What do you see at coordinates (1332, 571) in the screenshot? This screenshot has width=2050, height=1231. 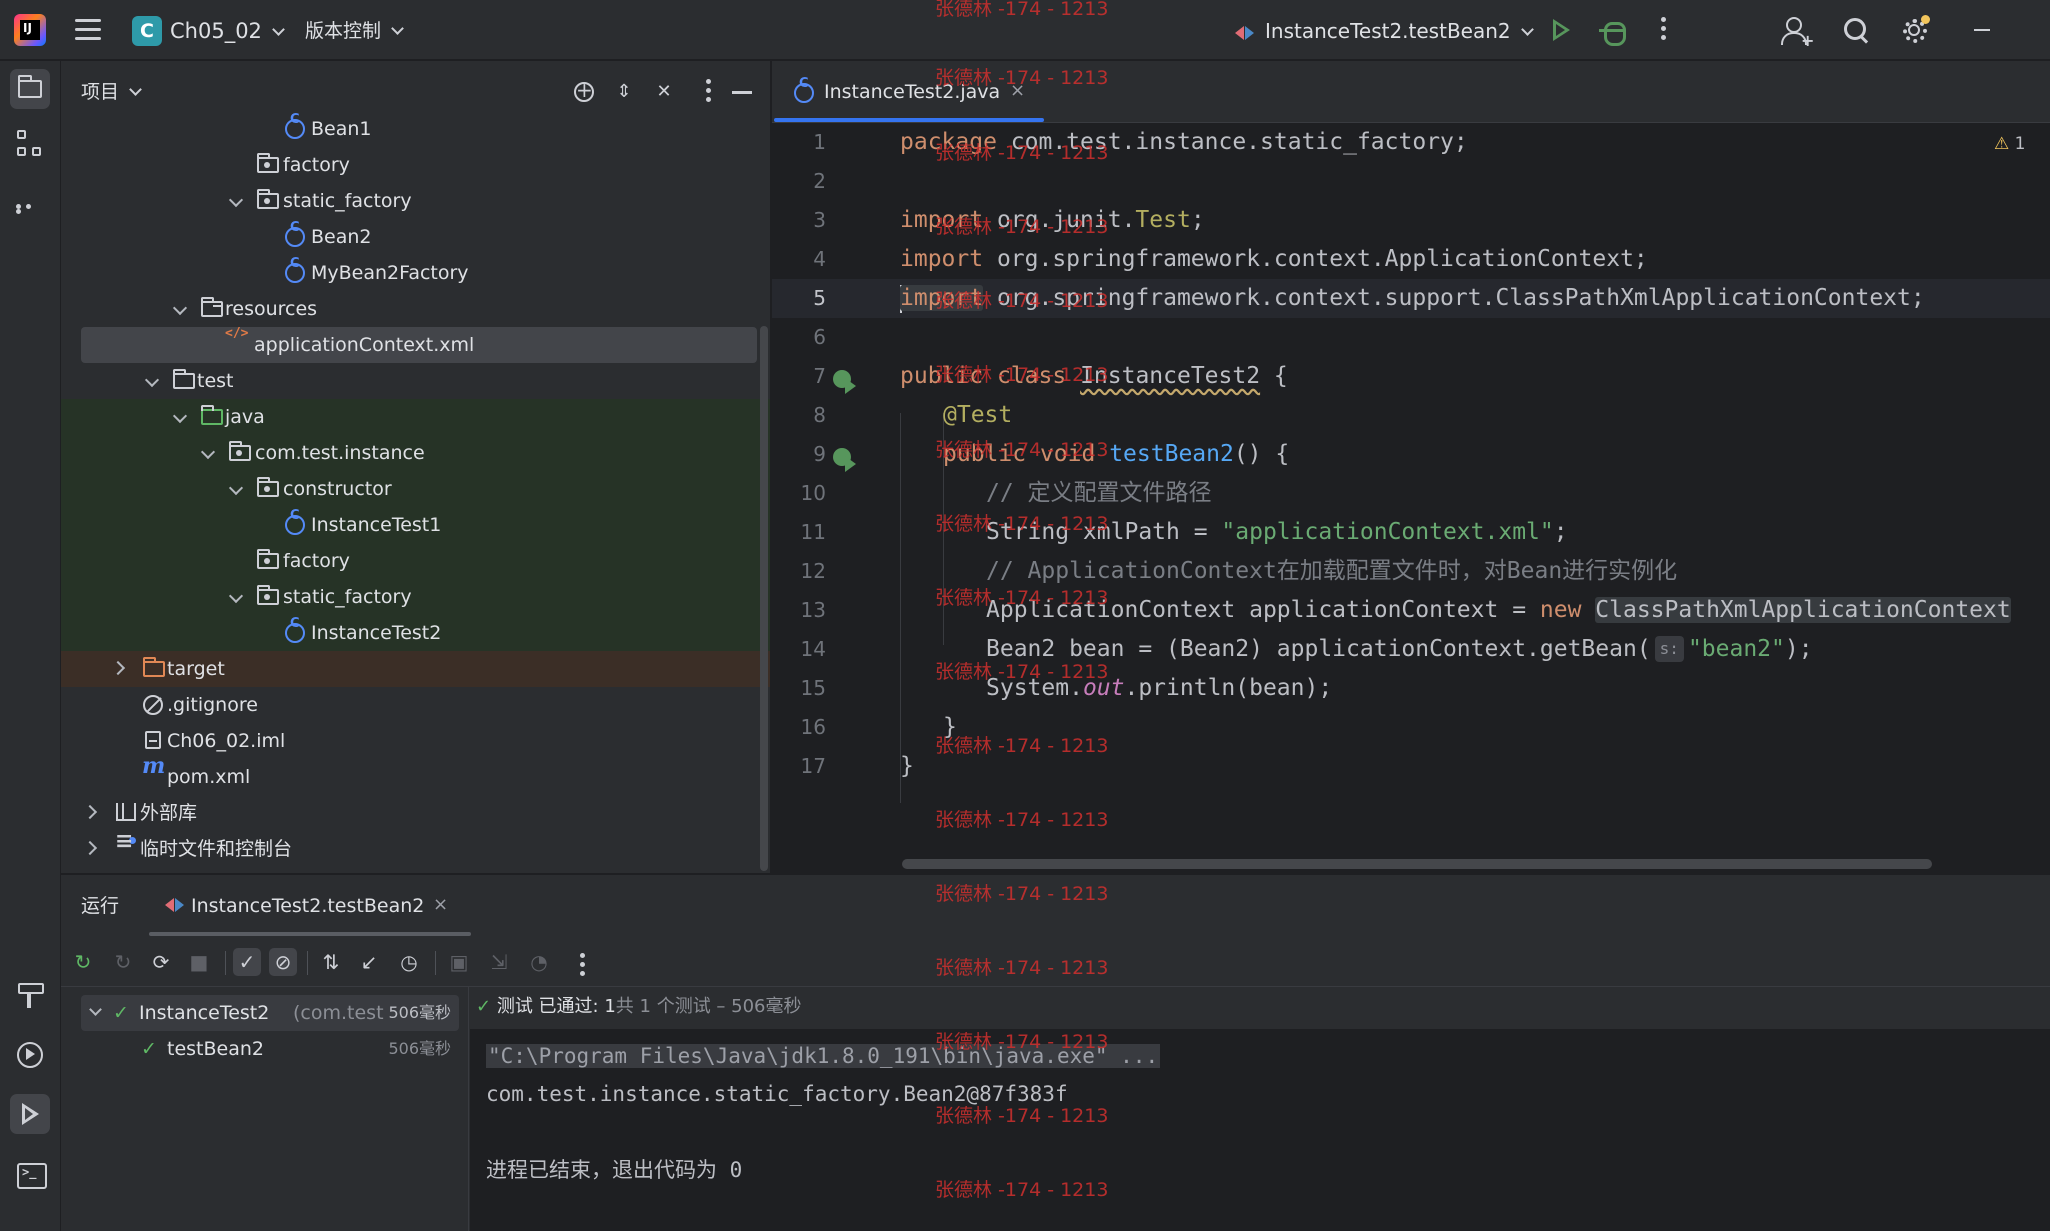 I see `code-line-12: // ApplicationContext在加载配置文件时，对Bean进行实例化` at bounding box center [1332, 571].